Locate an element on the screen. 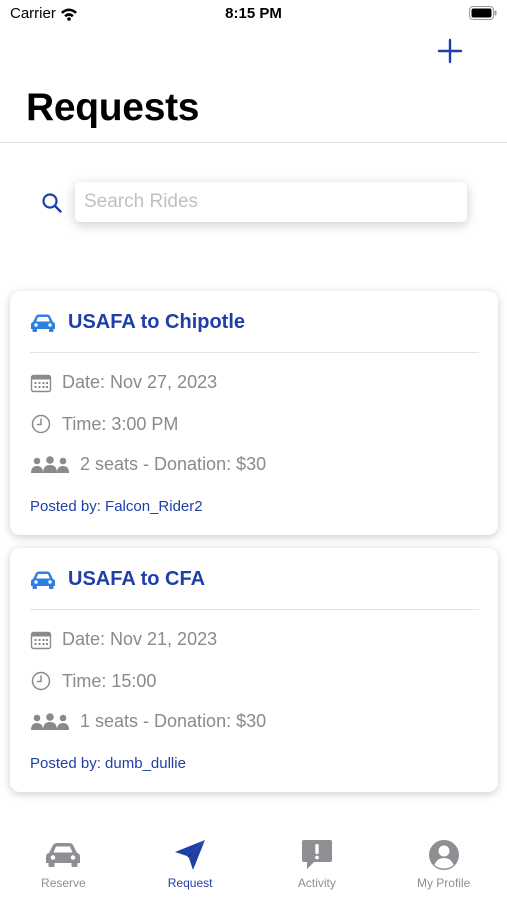  ride-date: Date: Nov 21, 2023 is located at coordinates (140, 639).